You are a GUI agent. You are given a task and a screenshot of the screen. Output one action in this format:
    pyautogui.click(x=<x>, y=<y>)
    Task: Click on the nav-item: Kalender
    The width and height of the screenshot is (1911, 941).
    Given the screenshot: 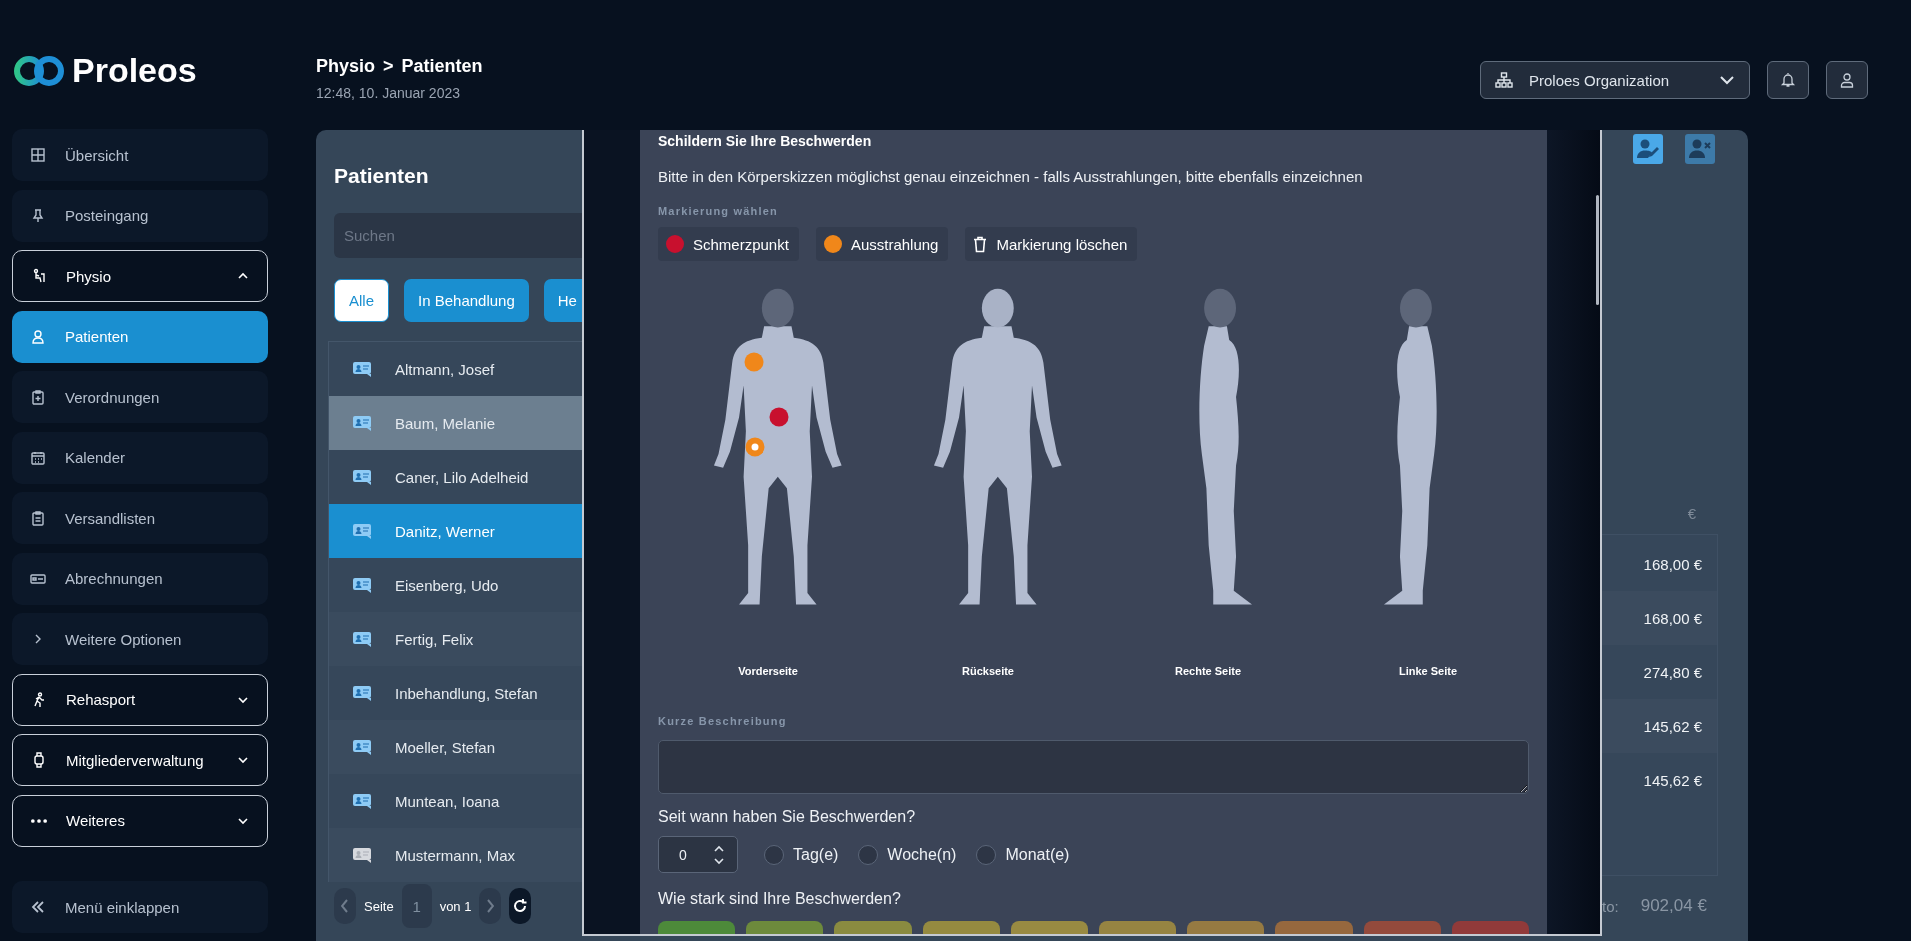 What is the action you would take?
    pyautogui.click(x=140, y=457)
    